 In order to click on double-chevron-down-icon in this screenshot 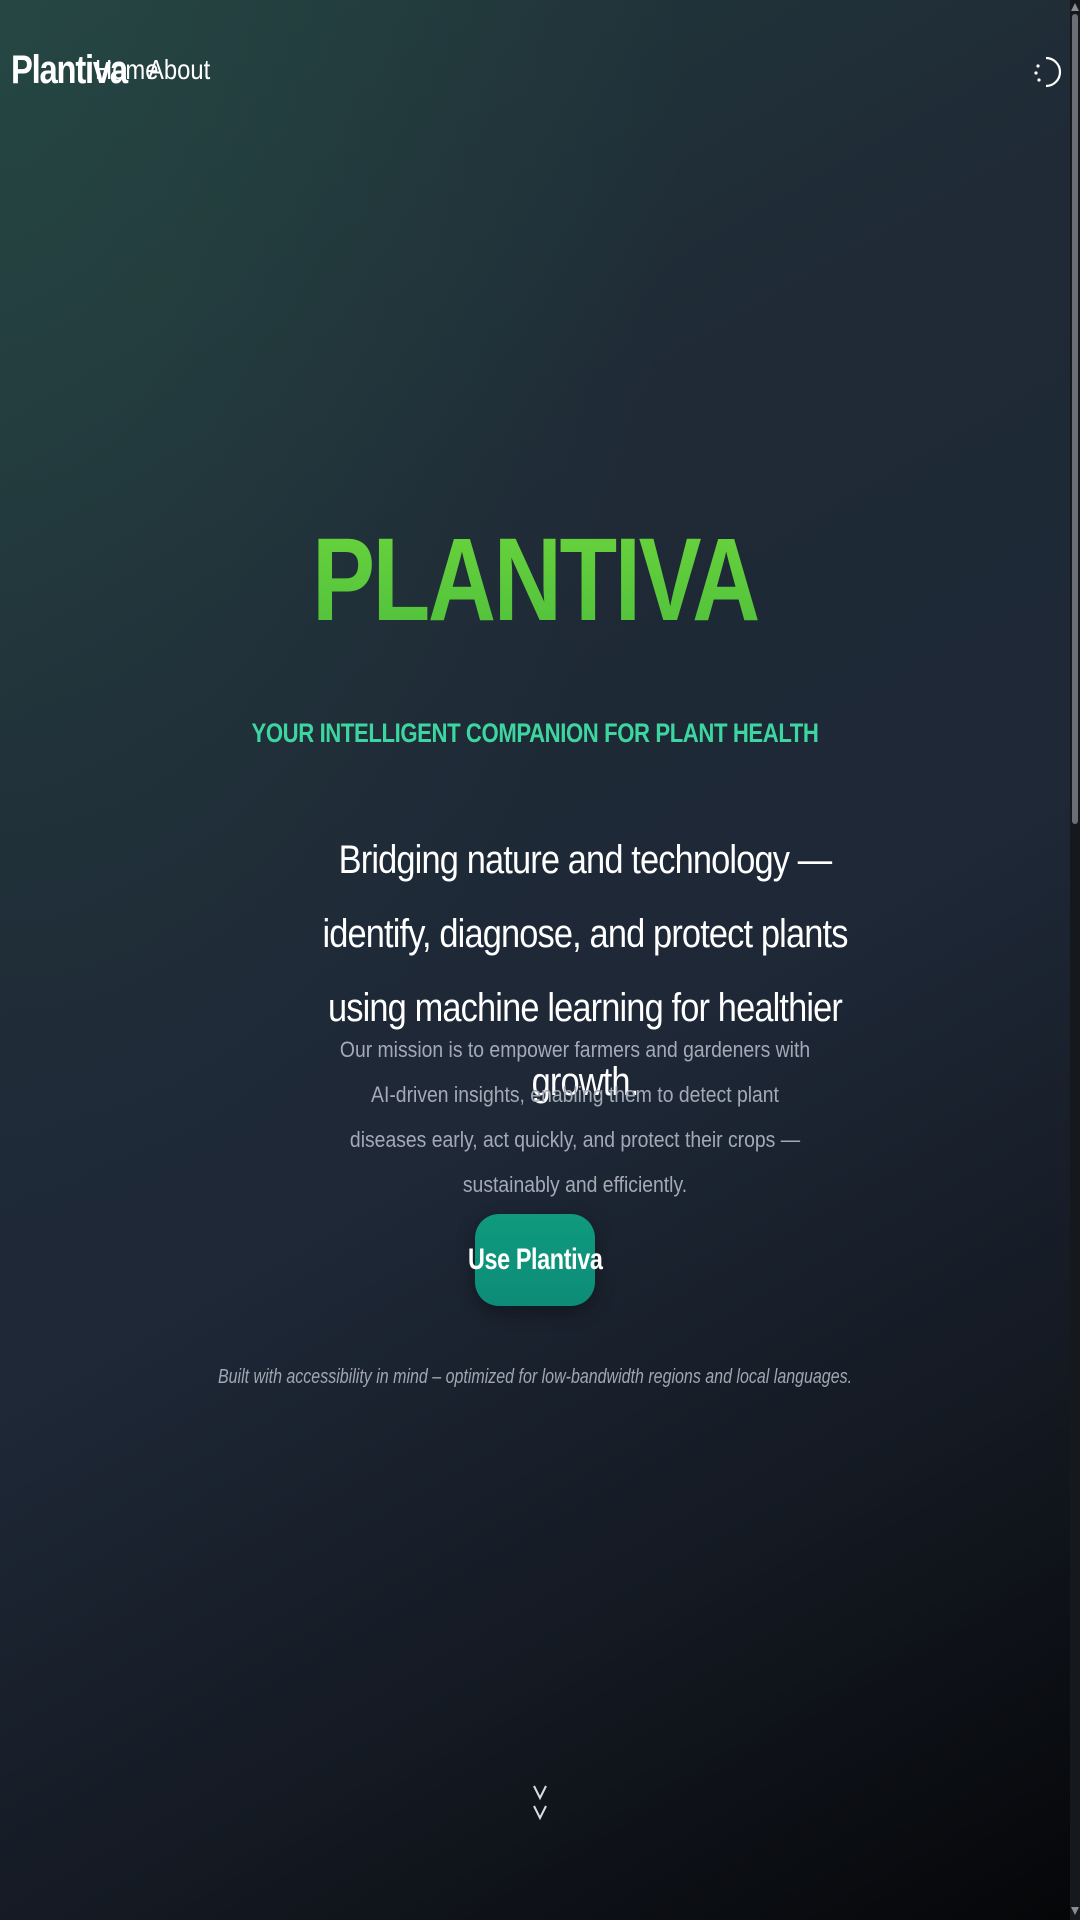, I will do `click(540, 1803)`.